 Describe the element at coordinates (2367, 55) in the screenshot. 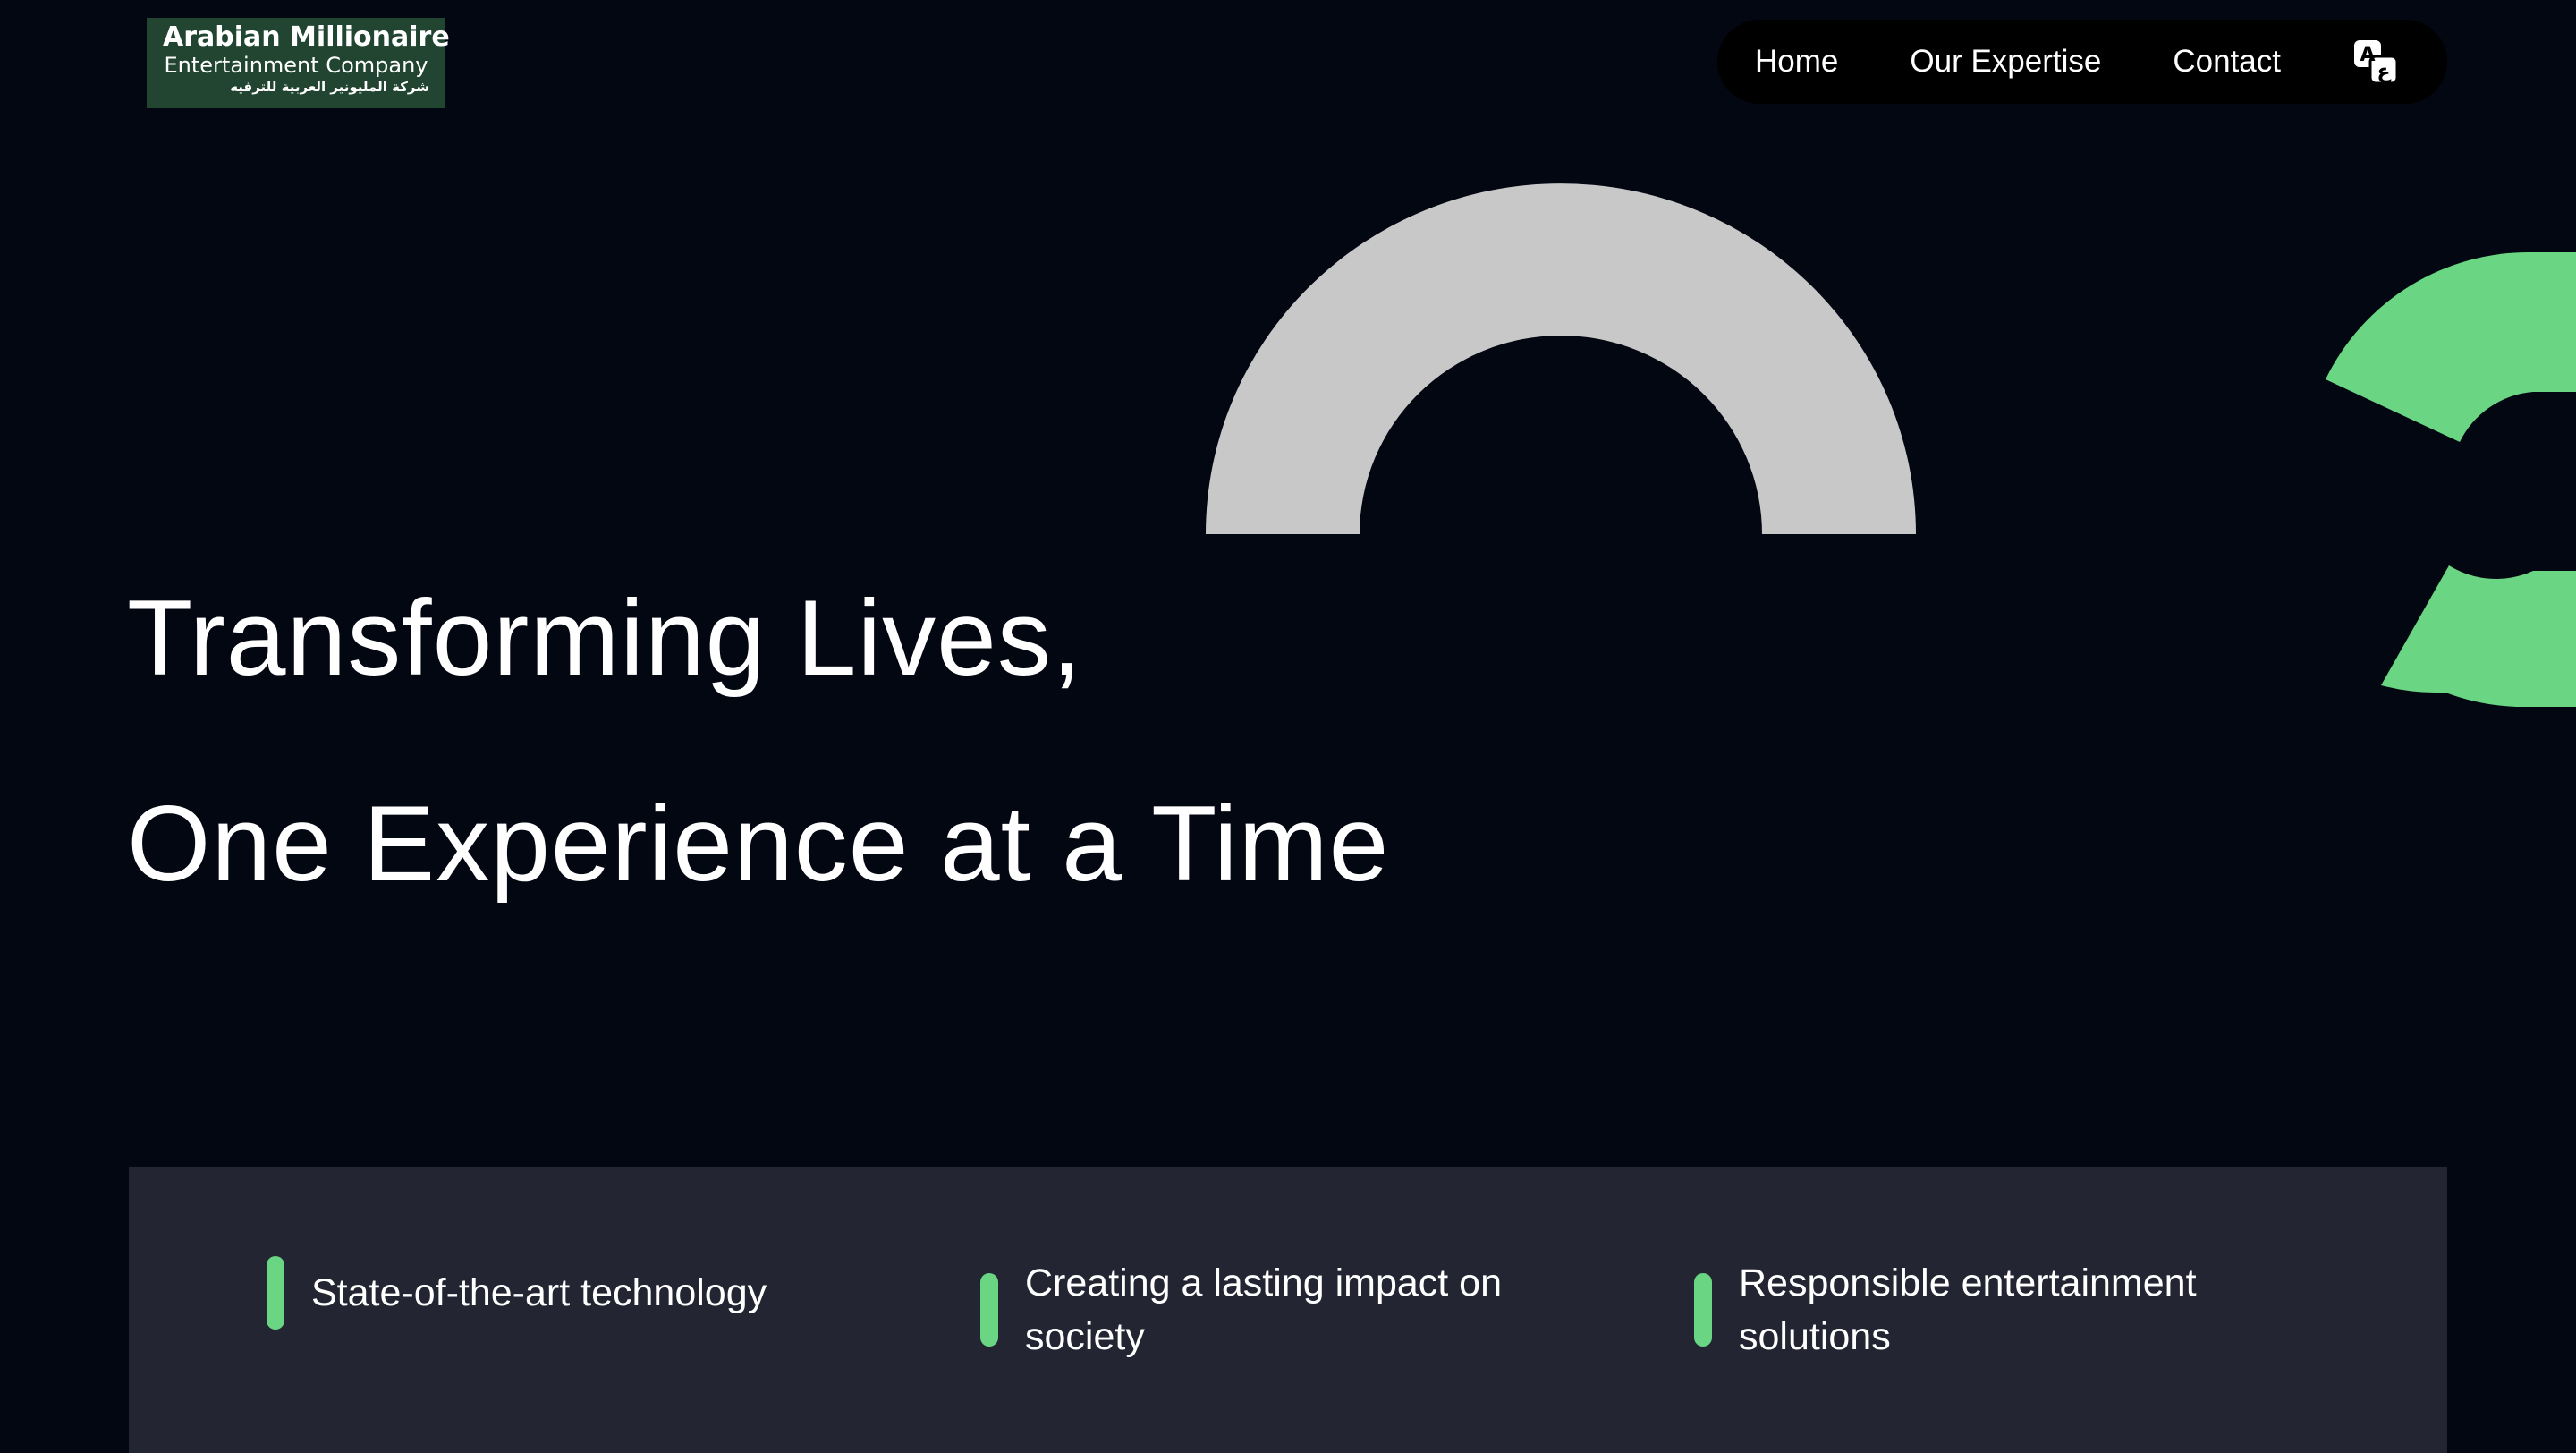

I see `language-glyph-latin: A` at that location.